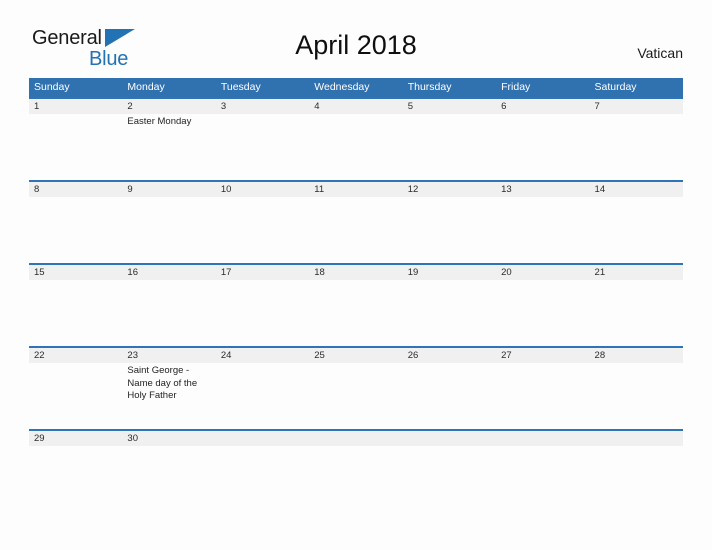  I want to click on day-number: 28, so click(636, 355).